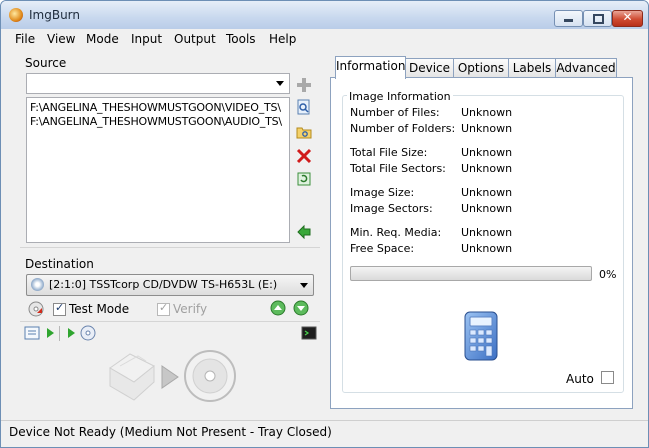 The image size is (649, 448). Describe the element at coordinates (99, 309) in the screenshot. I see `test-mode-label: Test Mode` at that location.